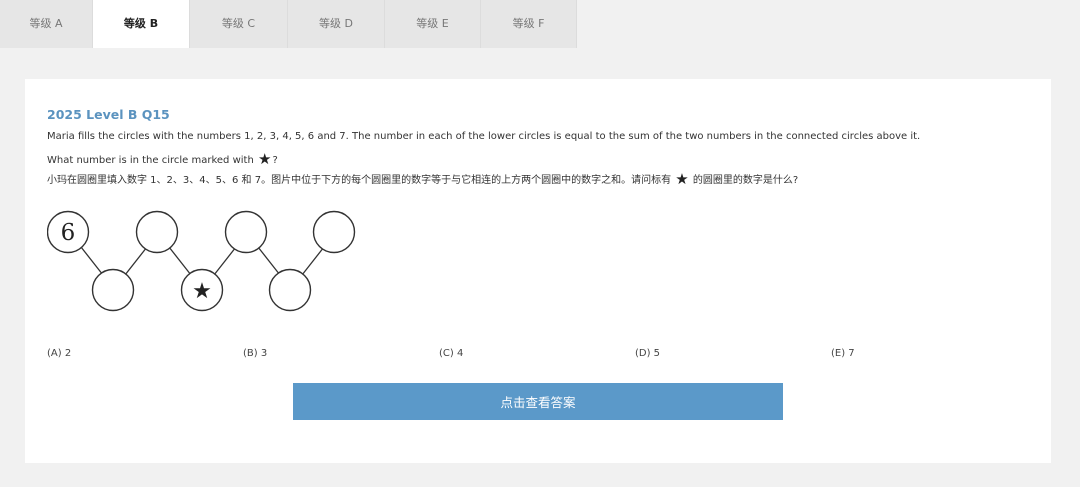  What do you see at coordinates (451, 353) in the screenshot?
I see `option-c: (C) 4` at bounding box center [451, 353].